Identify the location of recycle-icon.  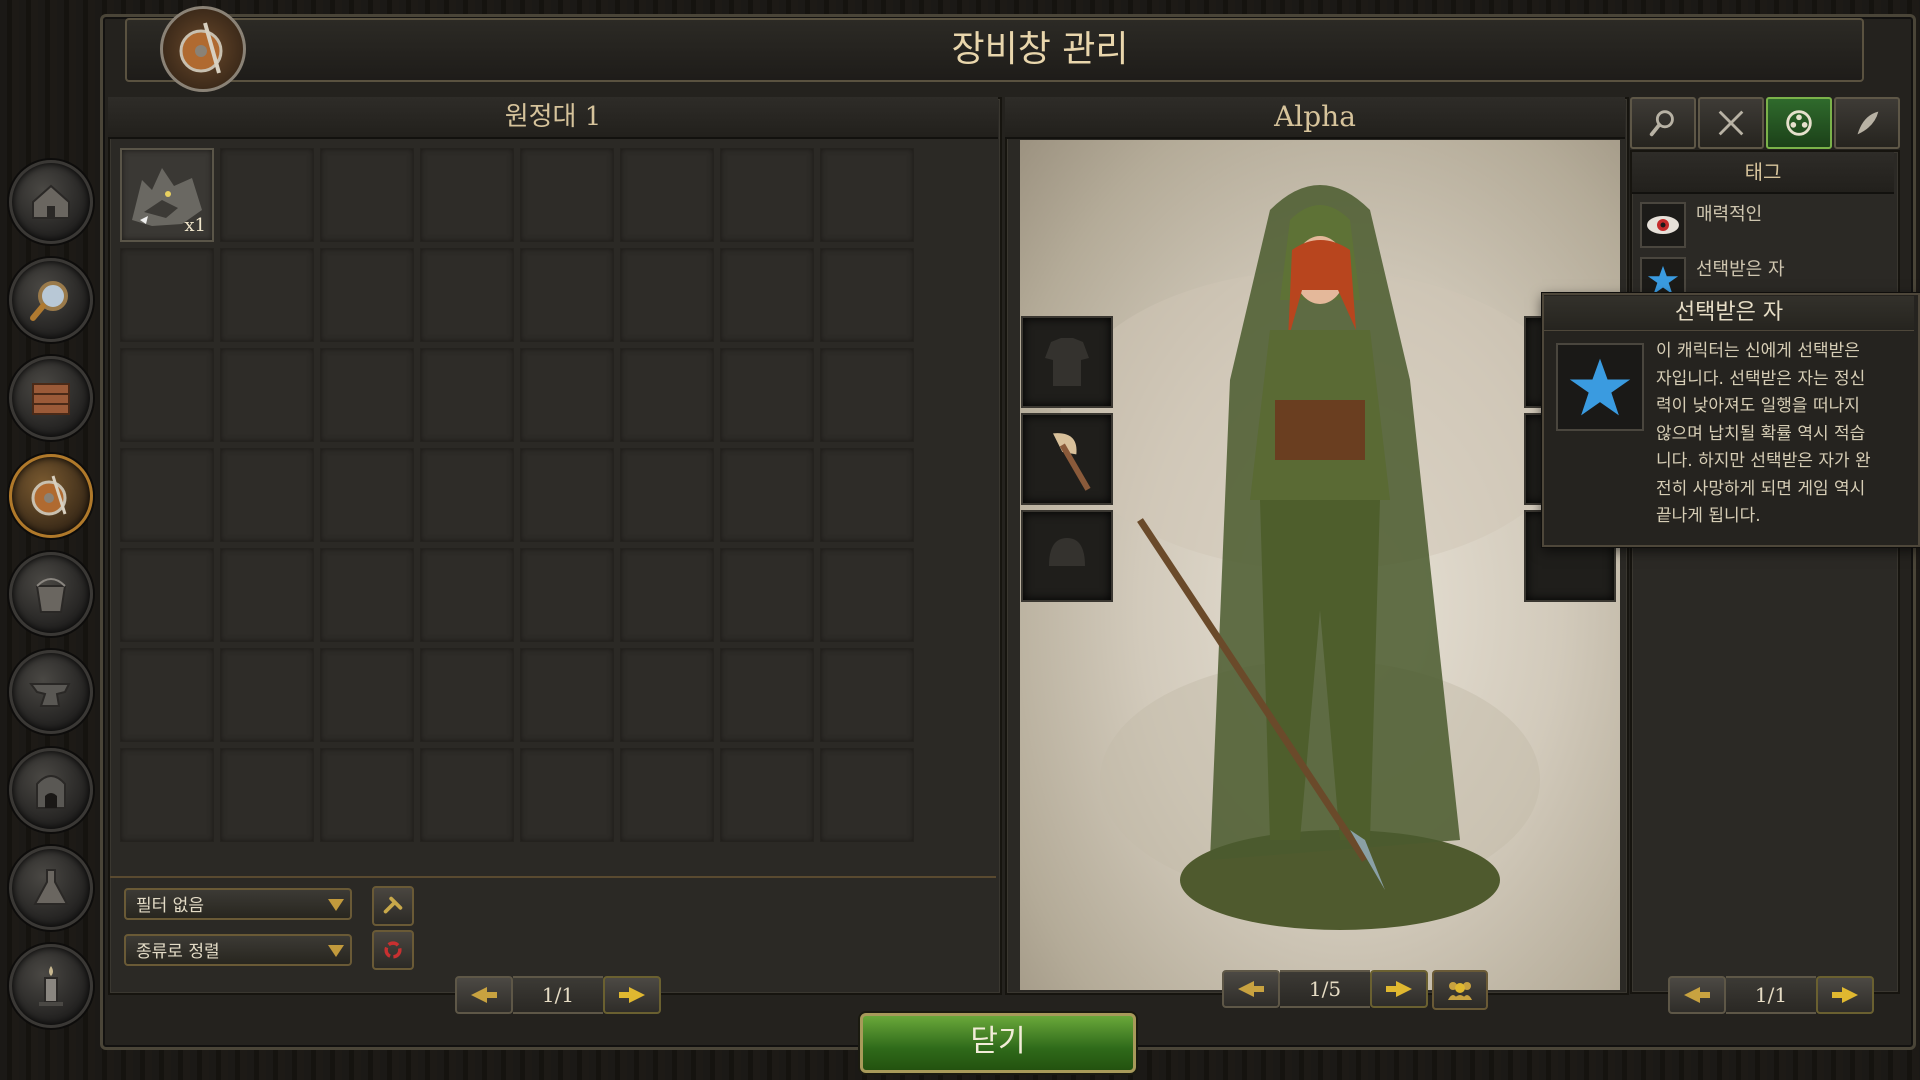
(393, 950).